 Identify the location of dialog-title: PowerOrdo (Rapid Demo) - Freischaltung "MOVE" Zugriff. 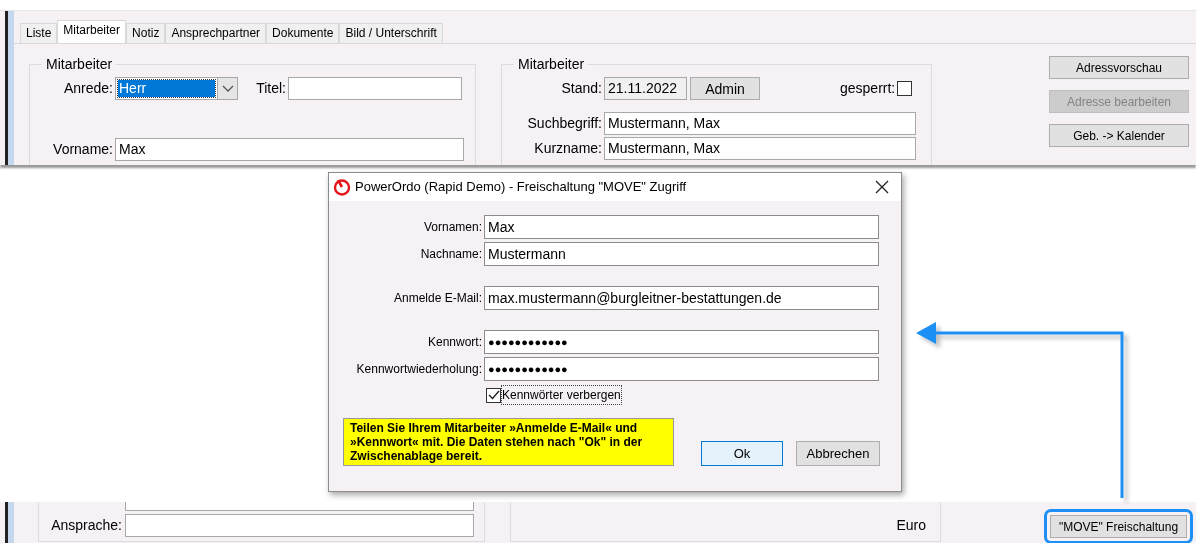
(521, 187).